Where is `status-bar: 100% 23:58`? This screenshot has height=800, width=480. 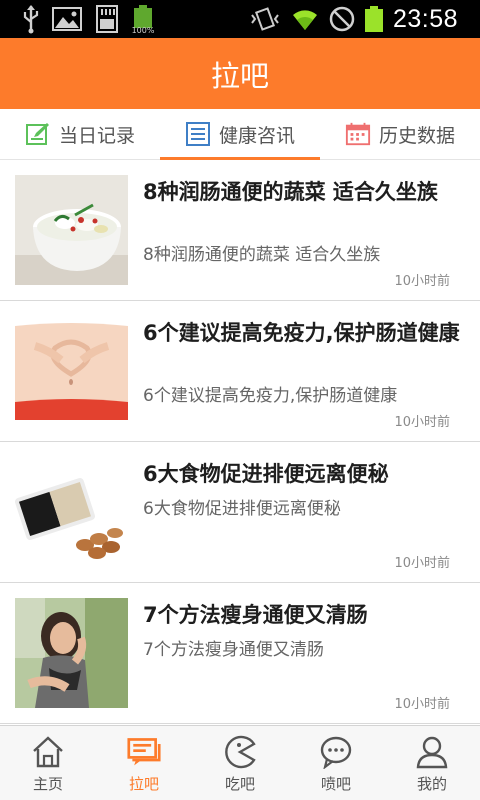
status-bar: 100% 23:58 is located at coordinates (240, 19).